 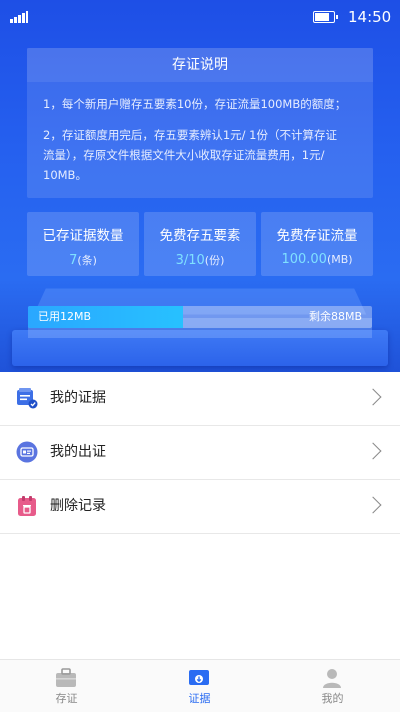 What do you see at coordinates (87, 260) in the screenshot?
I see `stat-unit: (条)` at bounding box center [87, 260].